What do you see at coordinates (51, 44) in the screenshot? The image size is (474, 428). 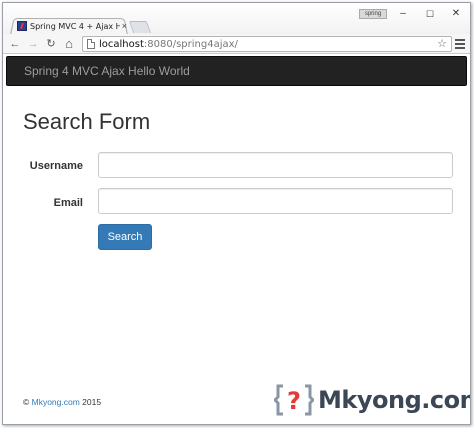 I see `reload-icon: ↻` at bounding box center [51, 44].